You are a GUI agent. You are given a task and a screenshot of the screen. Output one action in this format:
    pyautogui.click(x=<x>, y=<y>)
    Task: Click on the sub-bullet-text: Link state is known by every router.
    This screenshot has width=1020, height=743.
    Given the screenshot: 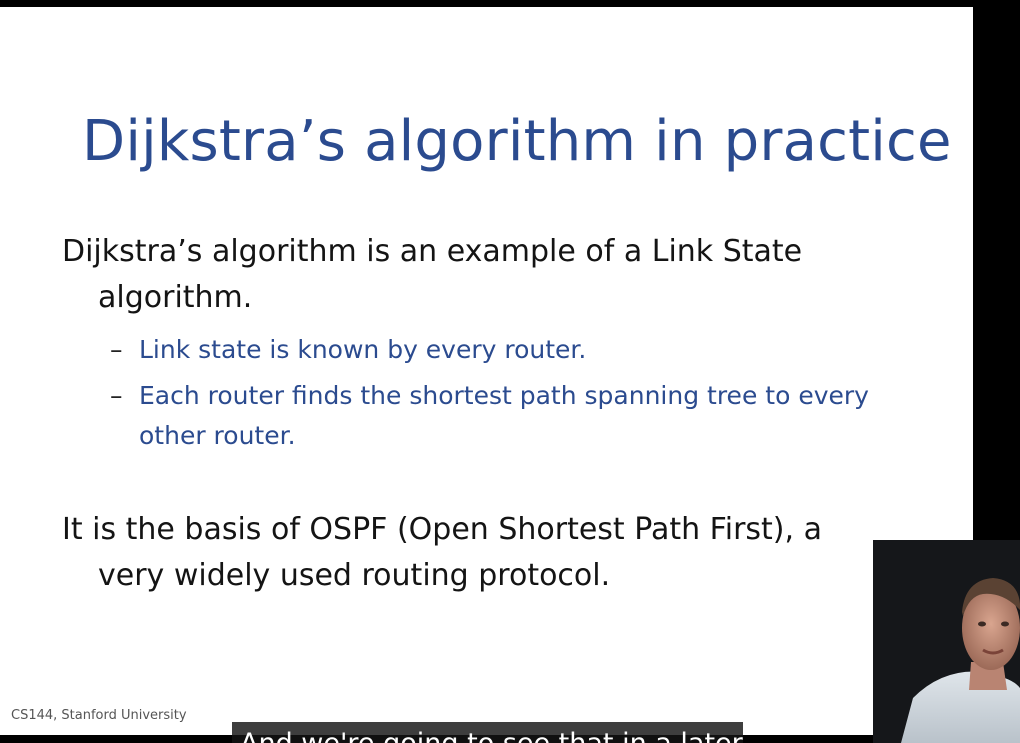 What is the action you would take?
    pyautogui.click(x=363, y=349)
    